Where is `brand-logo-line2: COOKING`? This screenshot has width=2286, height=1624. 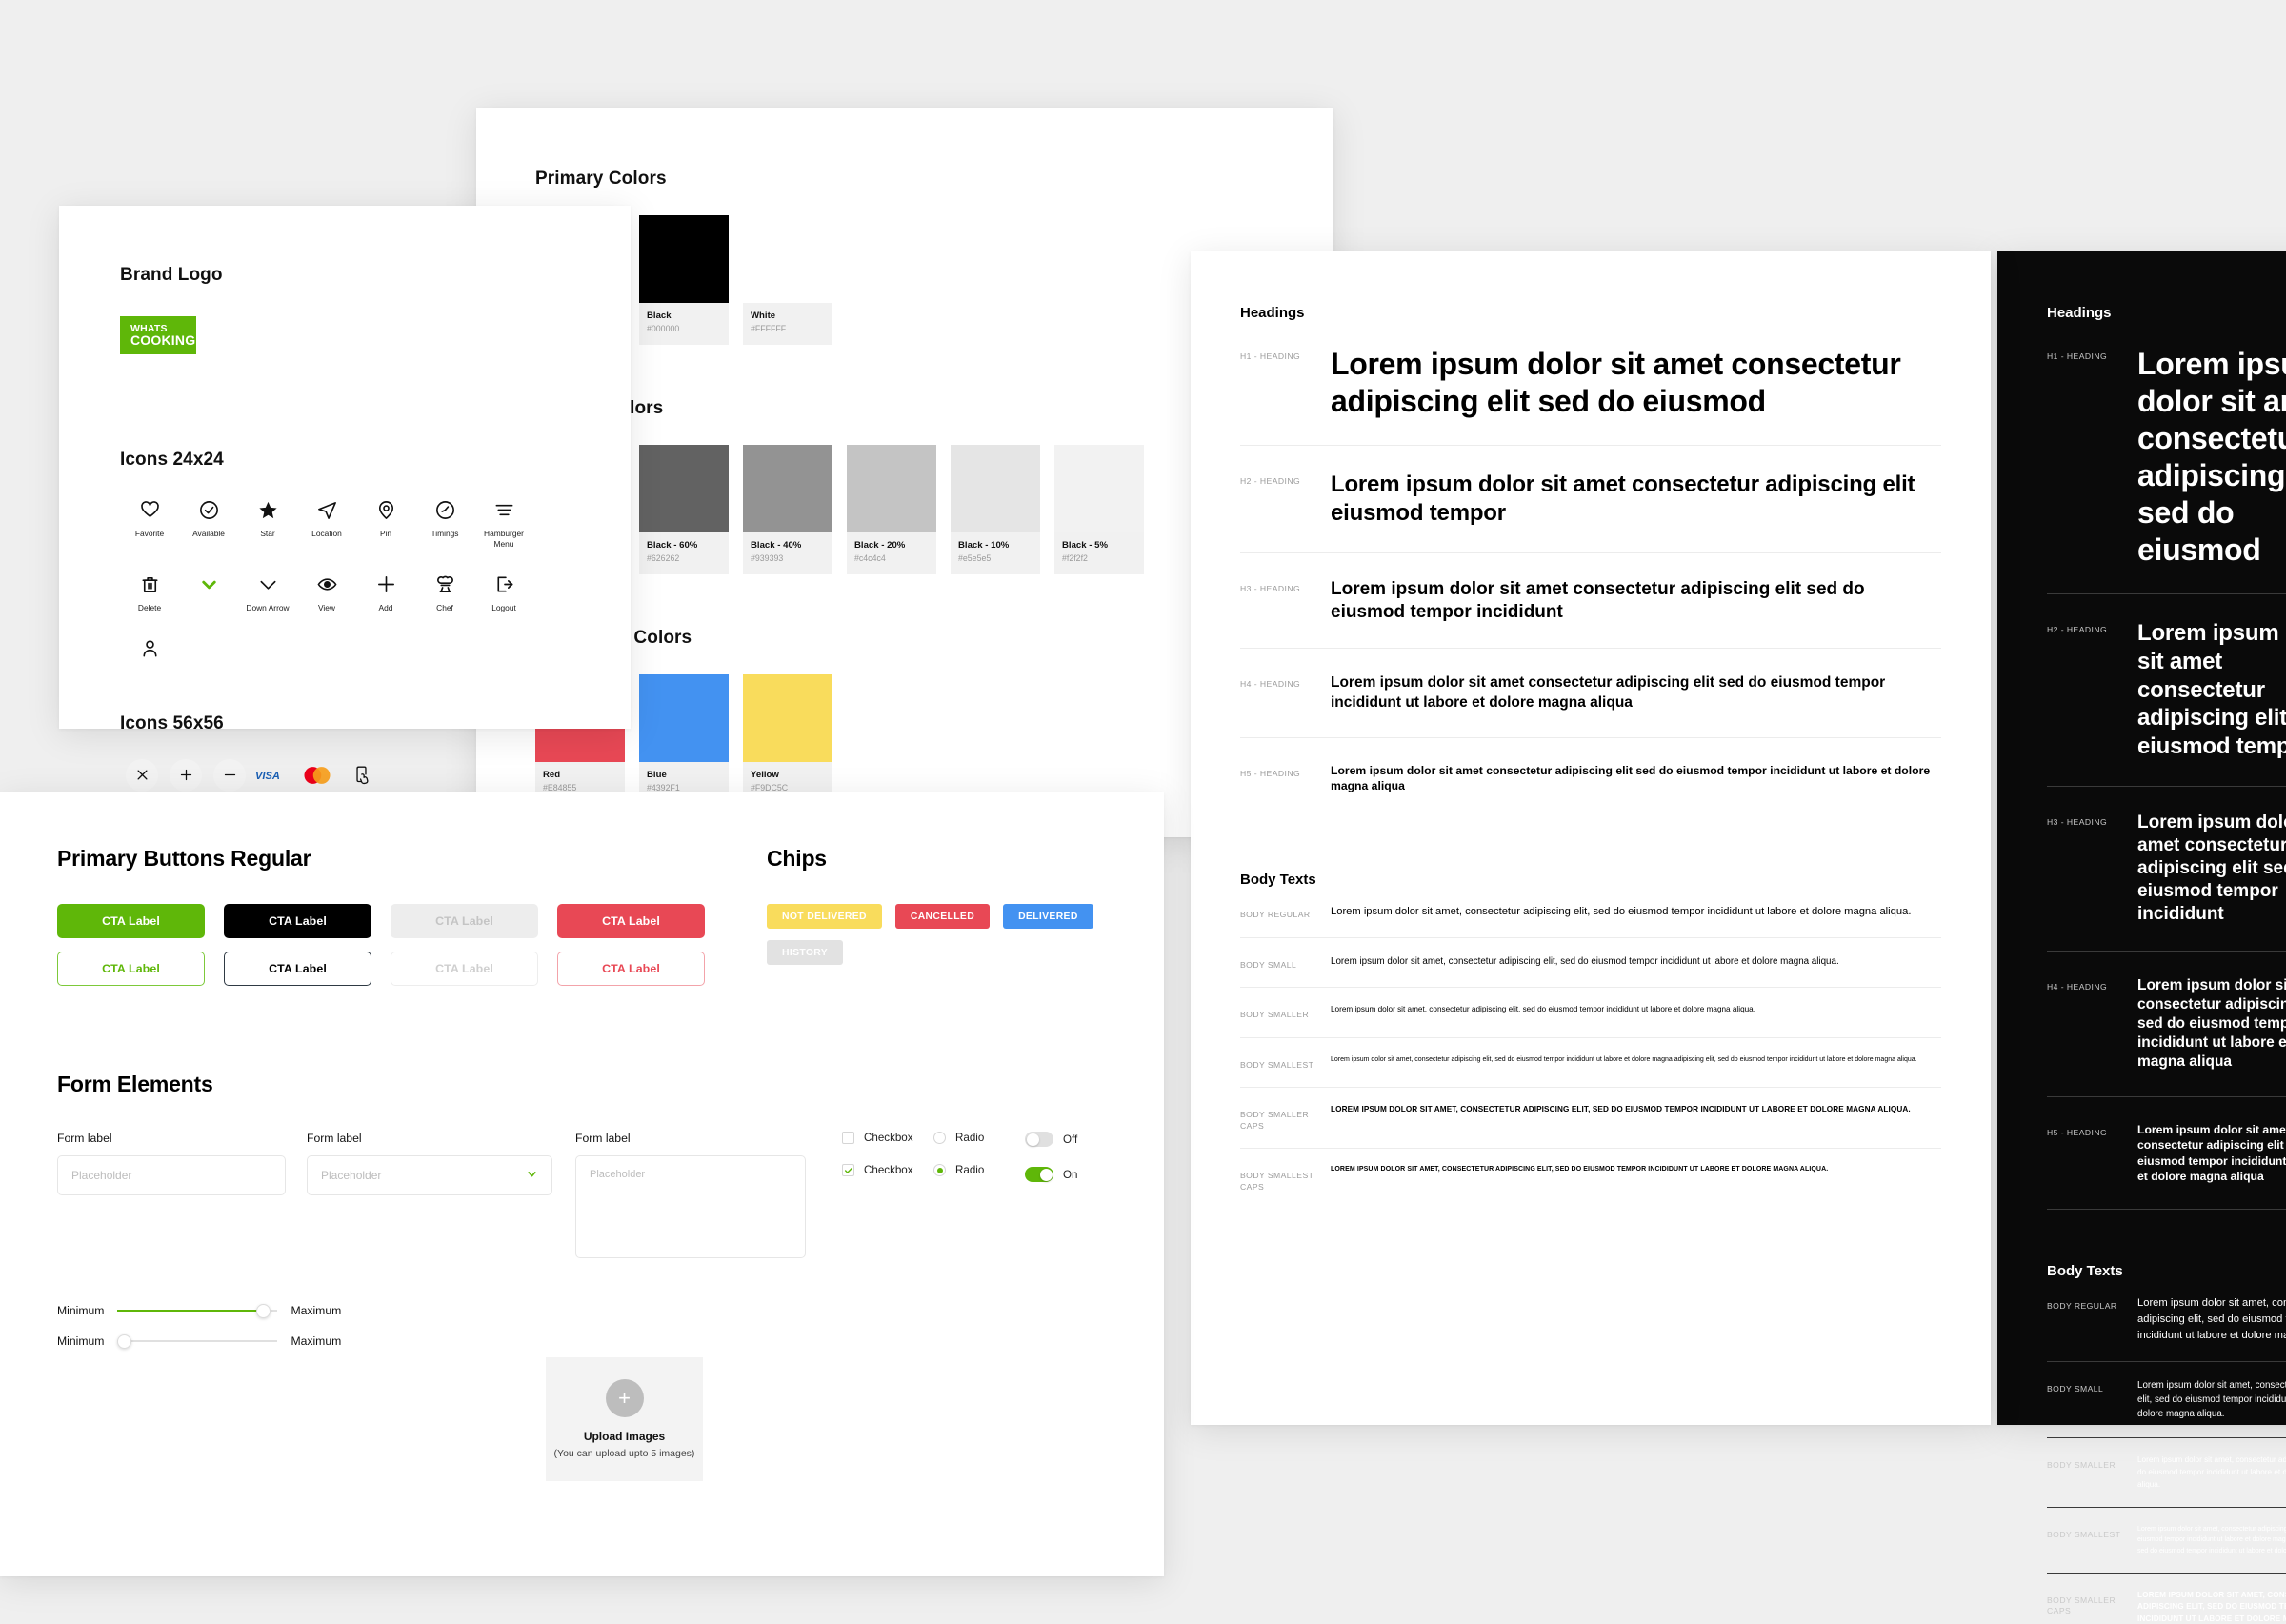
brand-logo-line2: COOKING is located at coordinates (163, 340).